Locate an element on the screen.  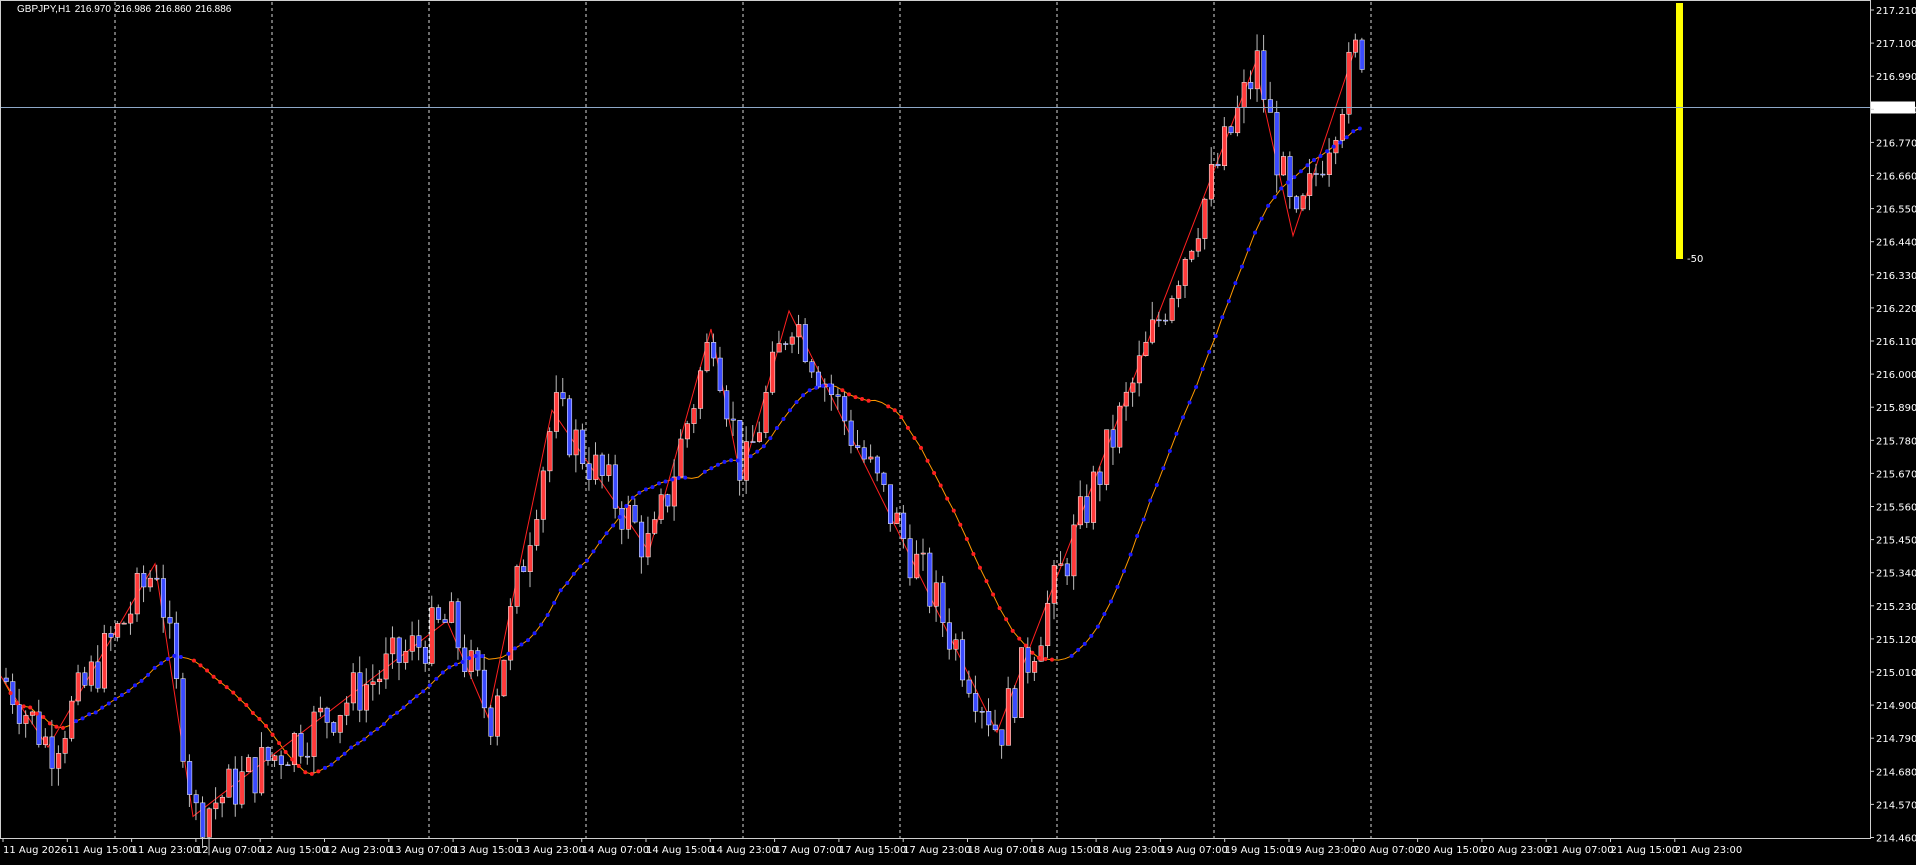
price-axis-label: 215.230 is located at coordinates (1896, 607).